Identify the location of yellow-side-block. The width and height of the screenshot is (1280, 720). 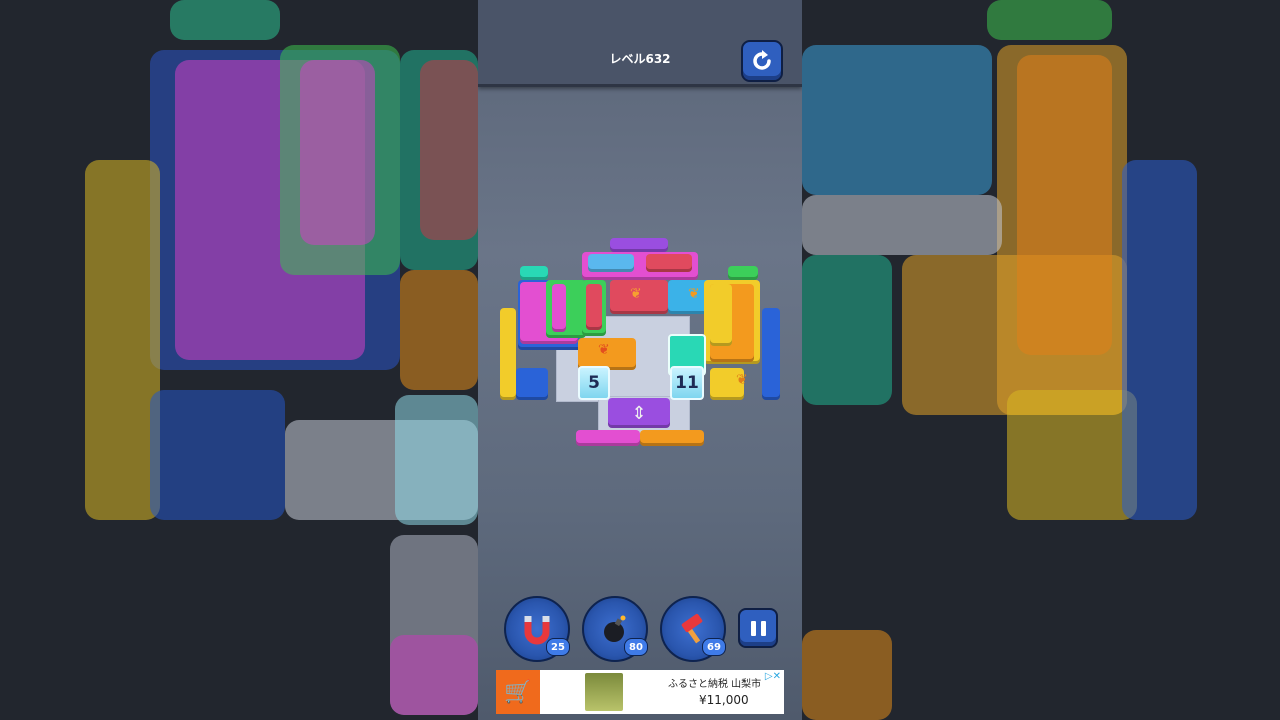
(508, 354).